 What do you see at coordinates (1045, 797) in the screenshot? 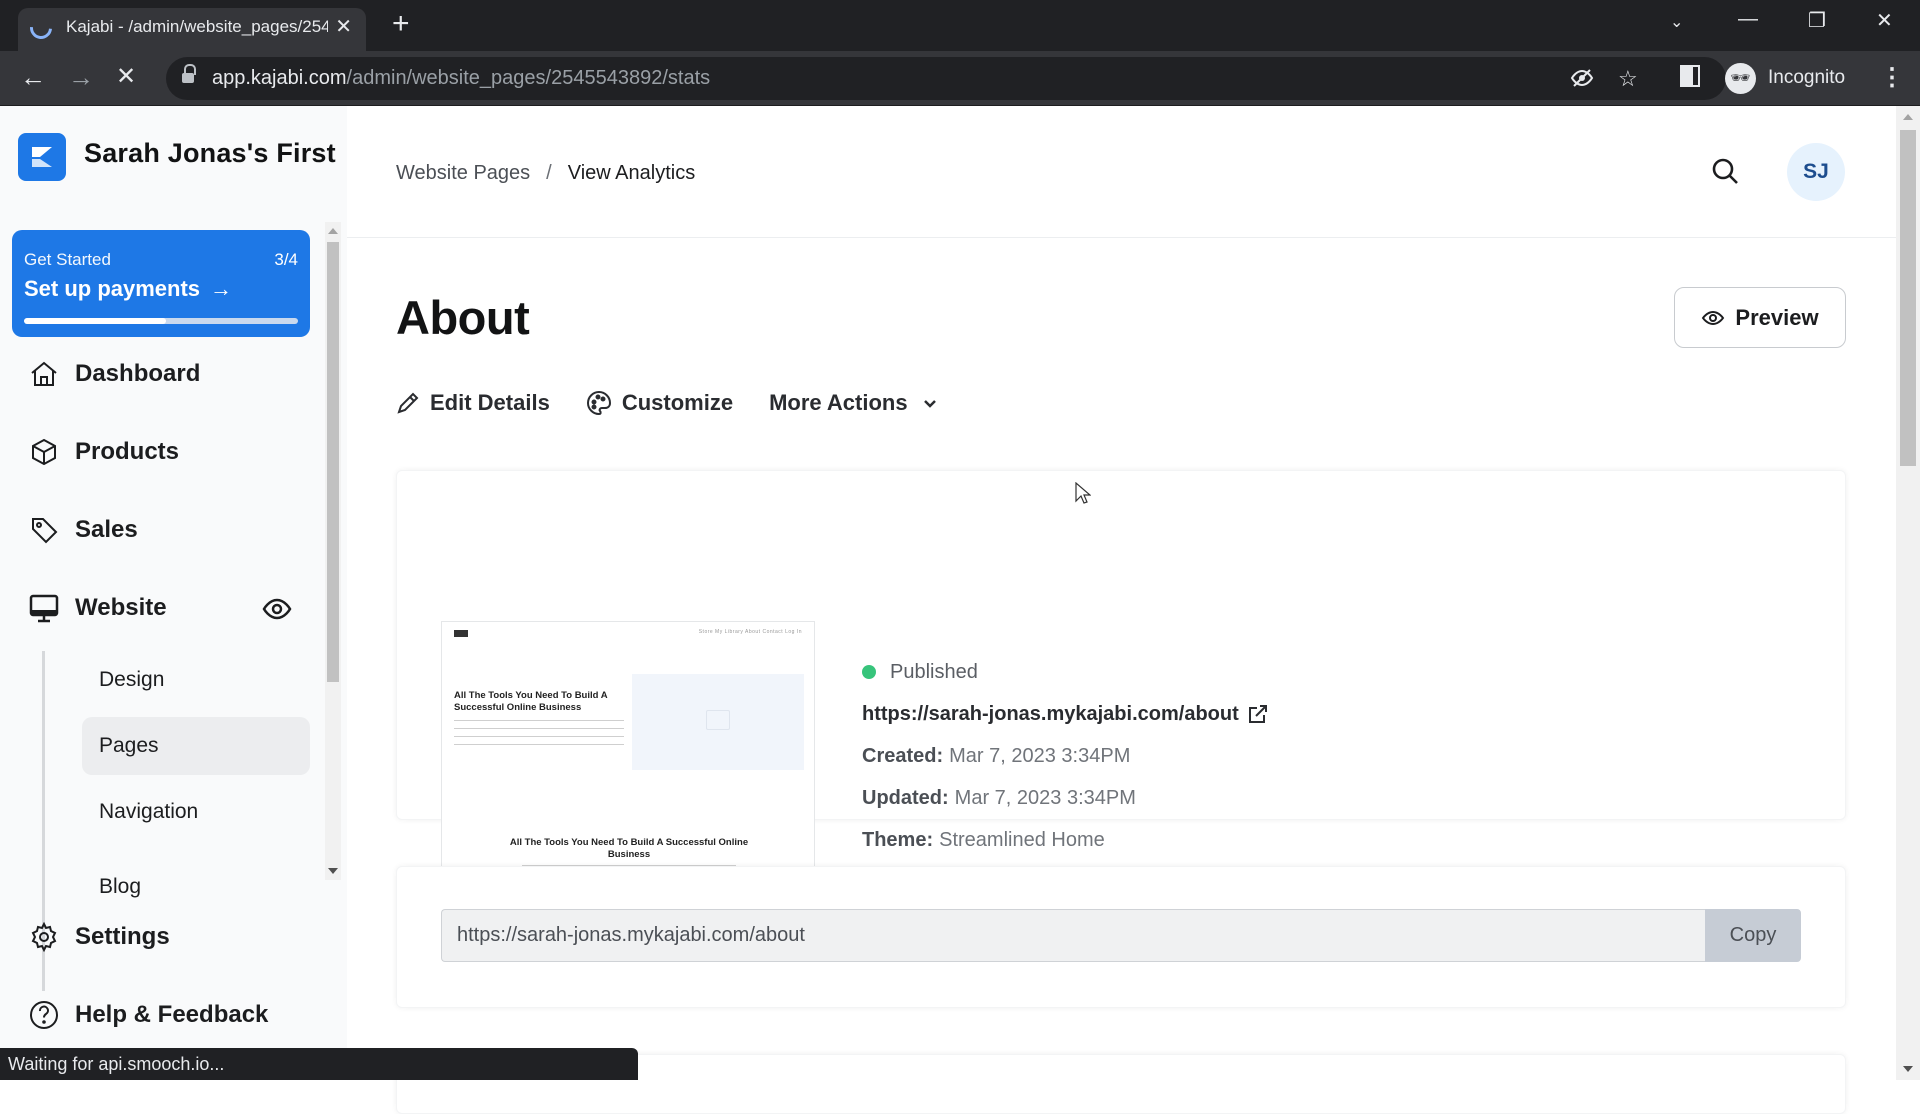
I see `updated-value: Mar 7, 2023 3:34PM` at bounding box center [1045, 797].